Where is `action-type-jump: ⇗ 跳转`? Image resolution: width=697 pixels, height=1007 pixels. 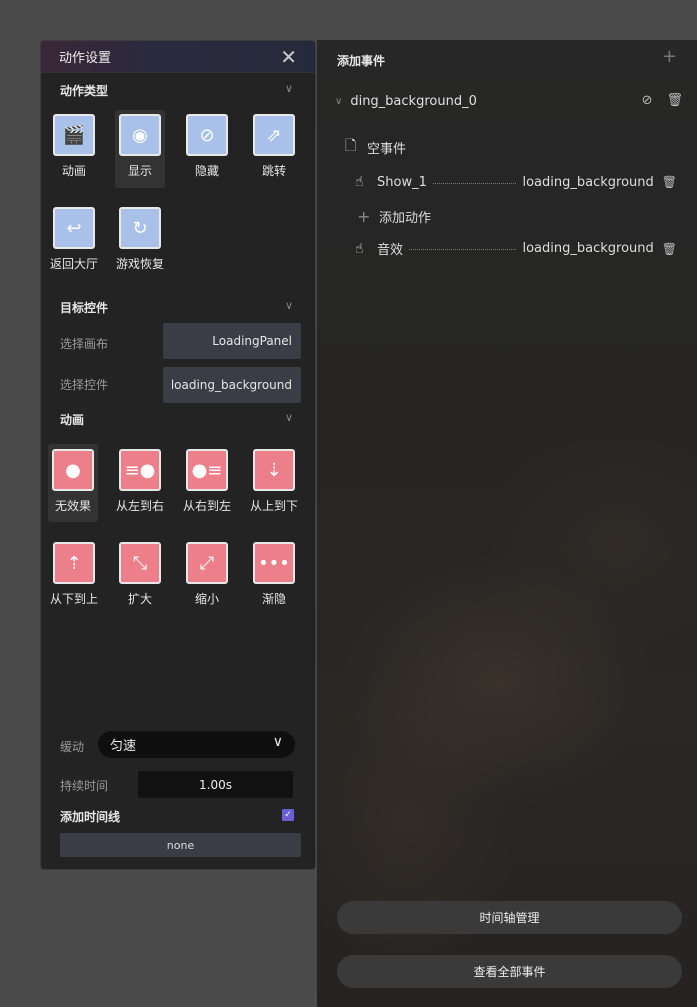
action-type-jump: ⇗ 跳转 is located at coordinates (274, 146).